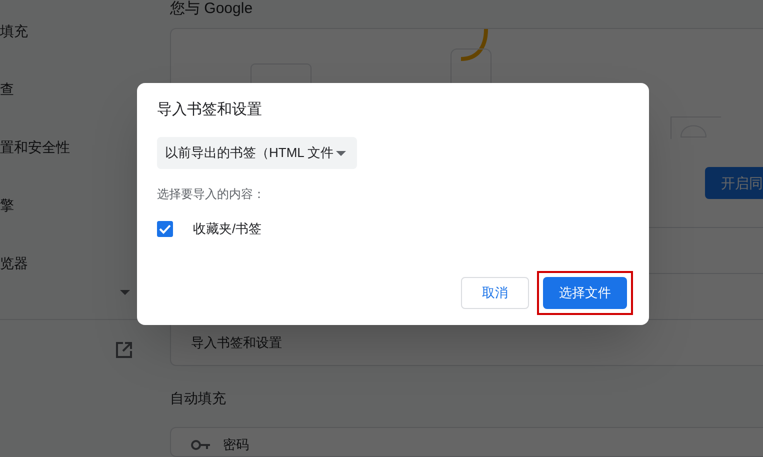 Image resolution: width=763 pixels, height=457 pixels. I want to click on password-row-label: 密码, so click(236, 445).